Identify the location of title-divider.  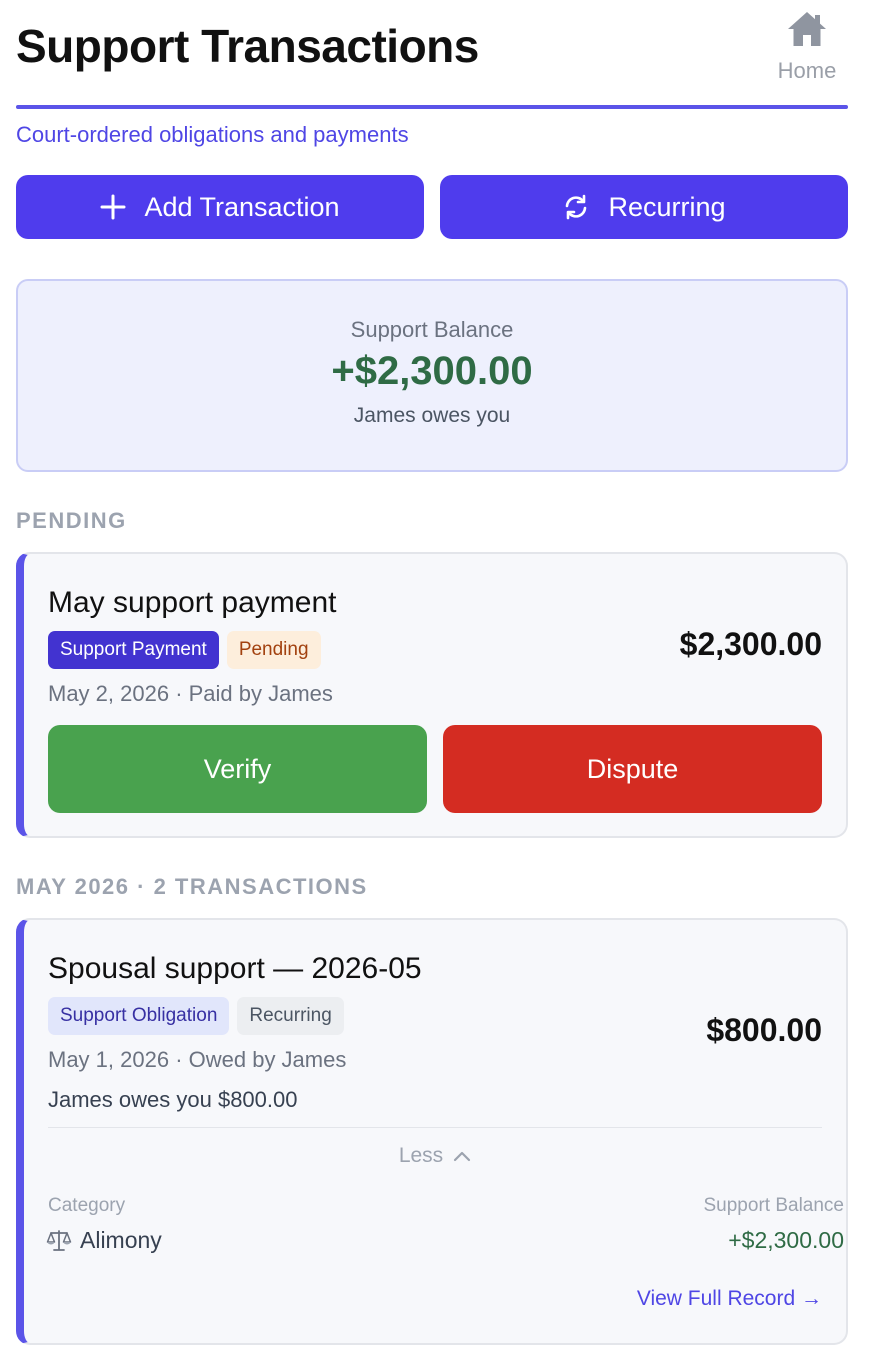
(432, 107).